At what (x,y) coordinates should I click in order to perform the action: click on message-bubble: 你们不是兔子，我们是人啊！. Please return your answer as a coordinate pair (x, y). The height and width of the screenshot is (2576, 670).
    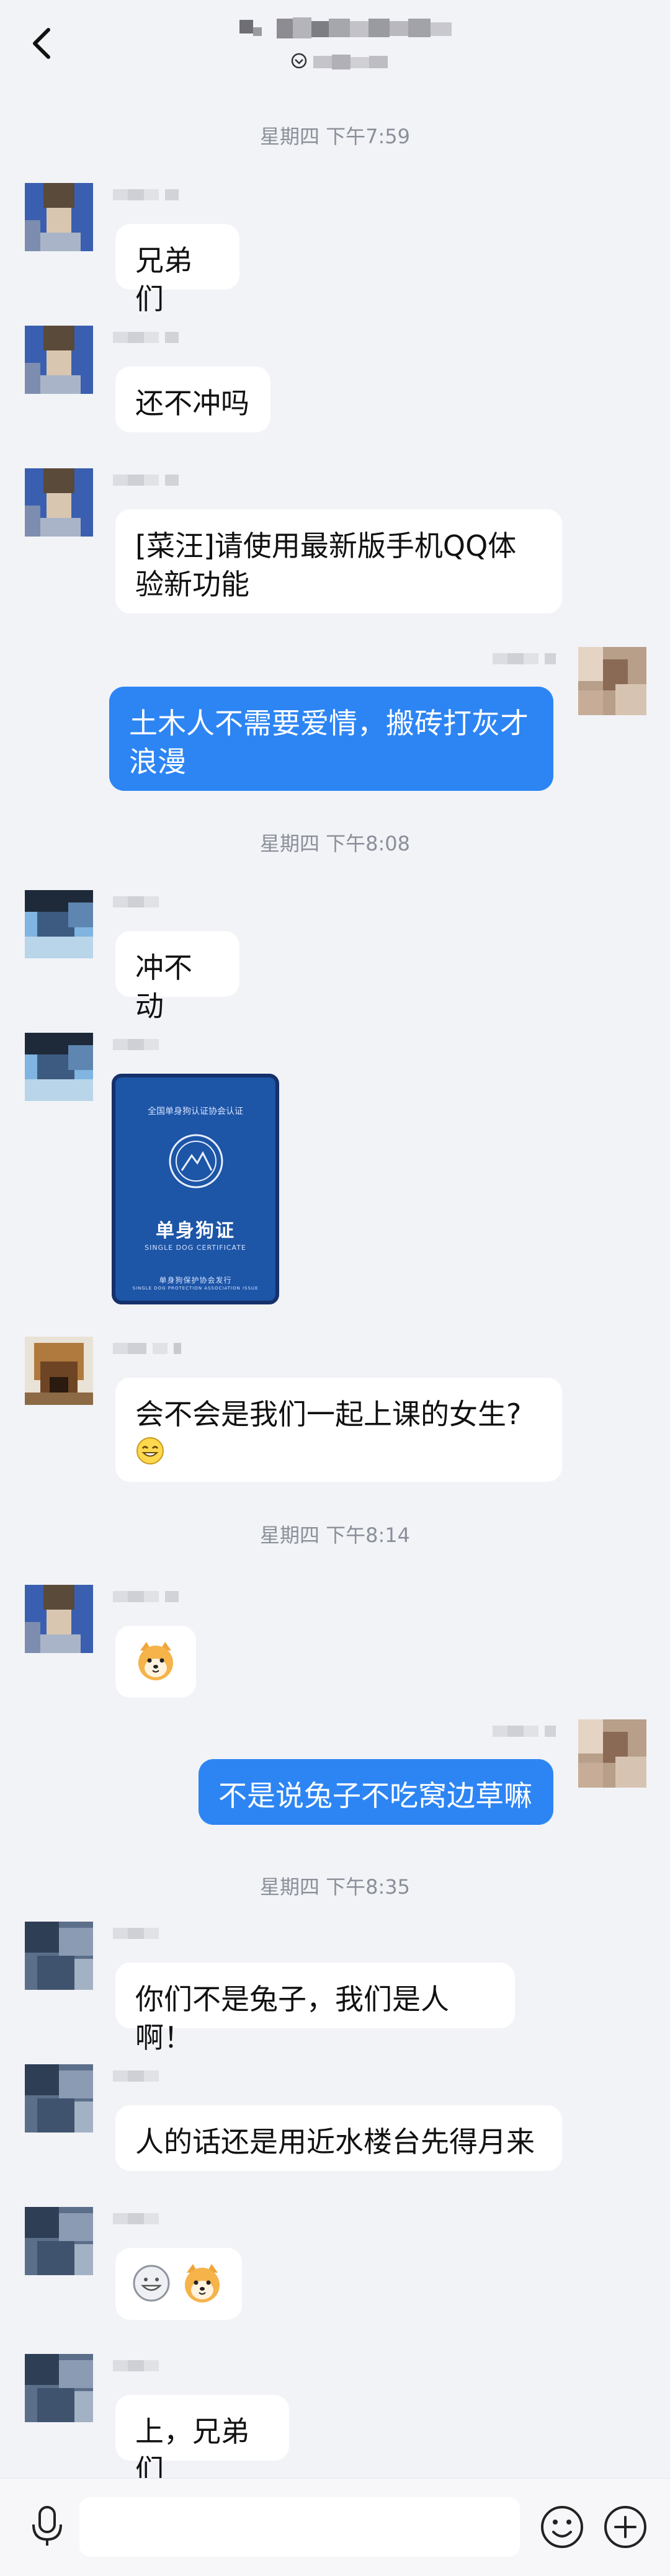
    Looking at the image, I should click on (315, 2009).